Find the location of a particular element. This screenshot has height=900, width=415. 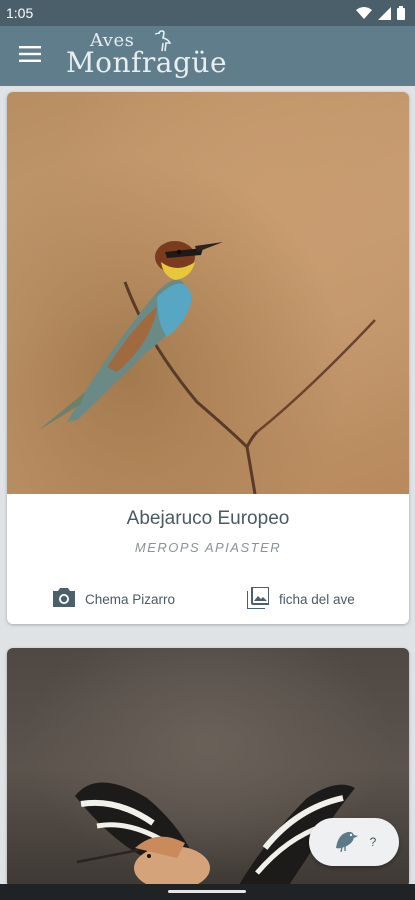

hamburger-menu-icon is located at coordinates (30, 56).